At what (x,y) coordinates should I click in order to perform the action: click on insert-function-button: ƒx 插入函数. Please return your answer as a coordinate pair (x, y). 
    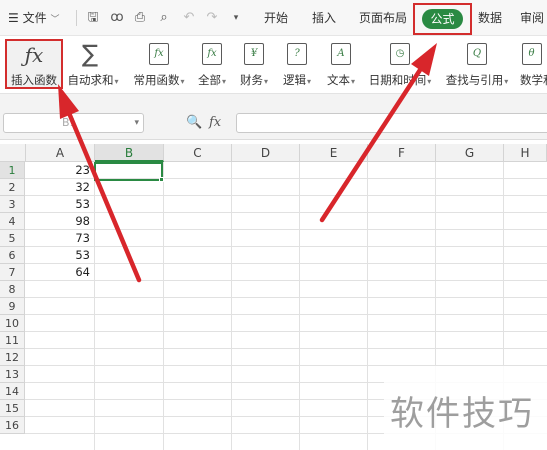
    Looking at the image, I should click on (34, 64).